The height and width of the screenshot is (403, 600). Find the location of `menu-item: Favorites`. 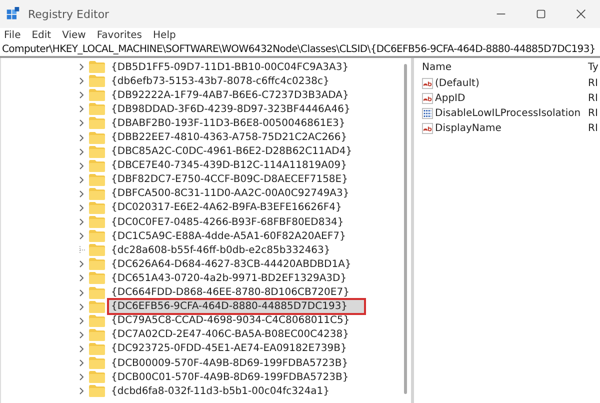

menu-item: Favorites is located at coordinates (119, 35).